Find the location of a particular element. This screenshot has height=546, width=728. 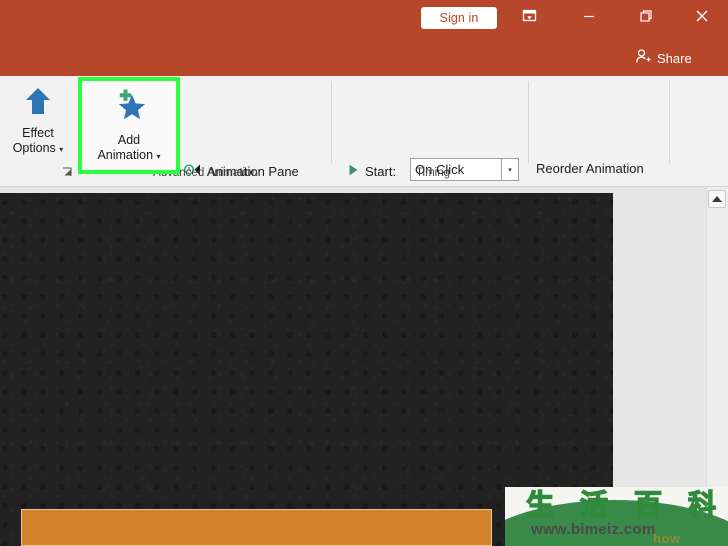

watermark-chinese-text: 生 活 百 科 is located at coordinates (620, 504).